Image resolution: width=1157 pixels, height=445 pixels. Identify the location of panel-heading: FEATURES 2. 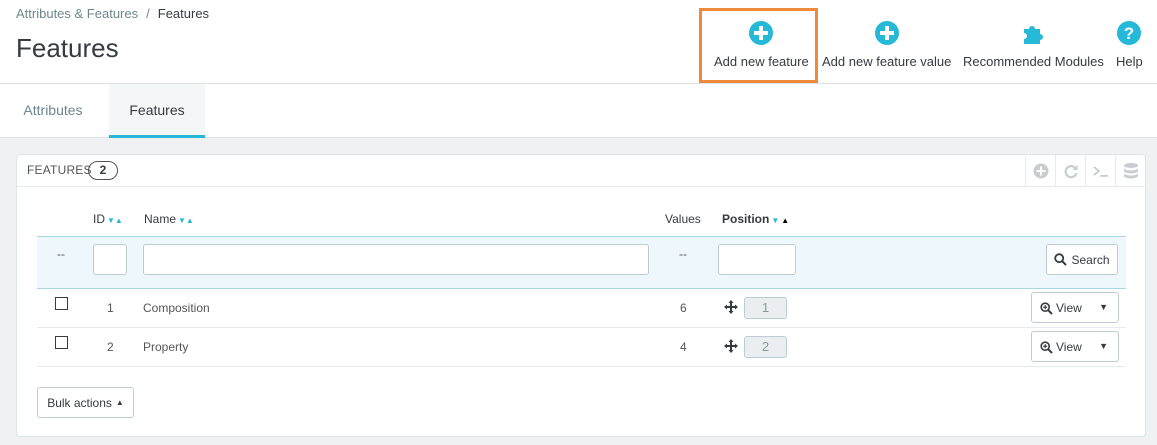
(581, 171).